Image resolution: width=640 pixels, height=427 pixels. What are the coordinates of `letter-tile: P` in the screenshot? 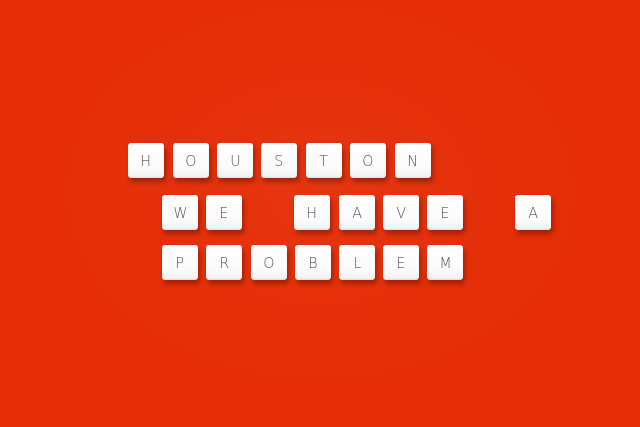 It's located at (180, 262).